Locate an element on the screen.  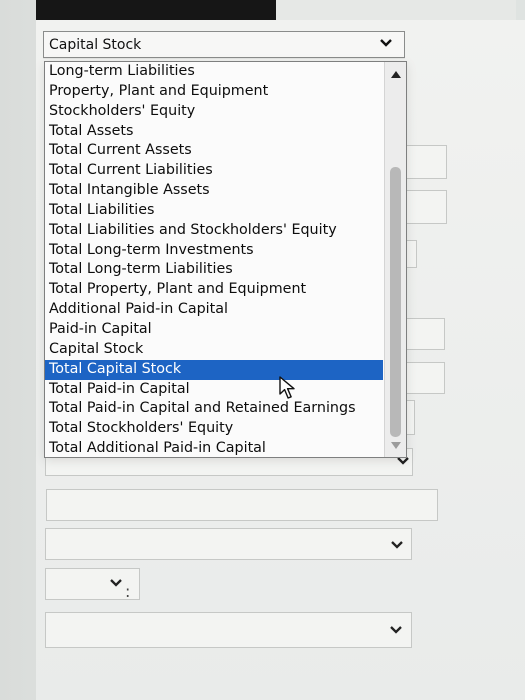
triangle-up-icon is located at coordinates (396, 74).